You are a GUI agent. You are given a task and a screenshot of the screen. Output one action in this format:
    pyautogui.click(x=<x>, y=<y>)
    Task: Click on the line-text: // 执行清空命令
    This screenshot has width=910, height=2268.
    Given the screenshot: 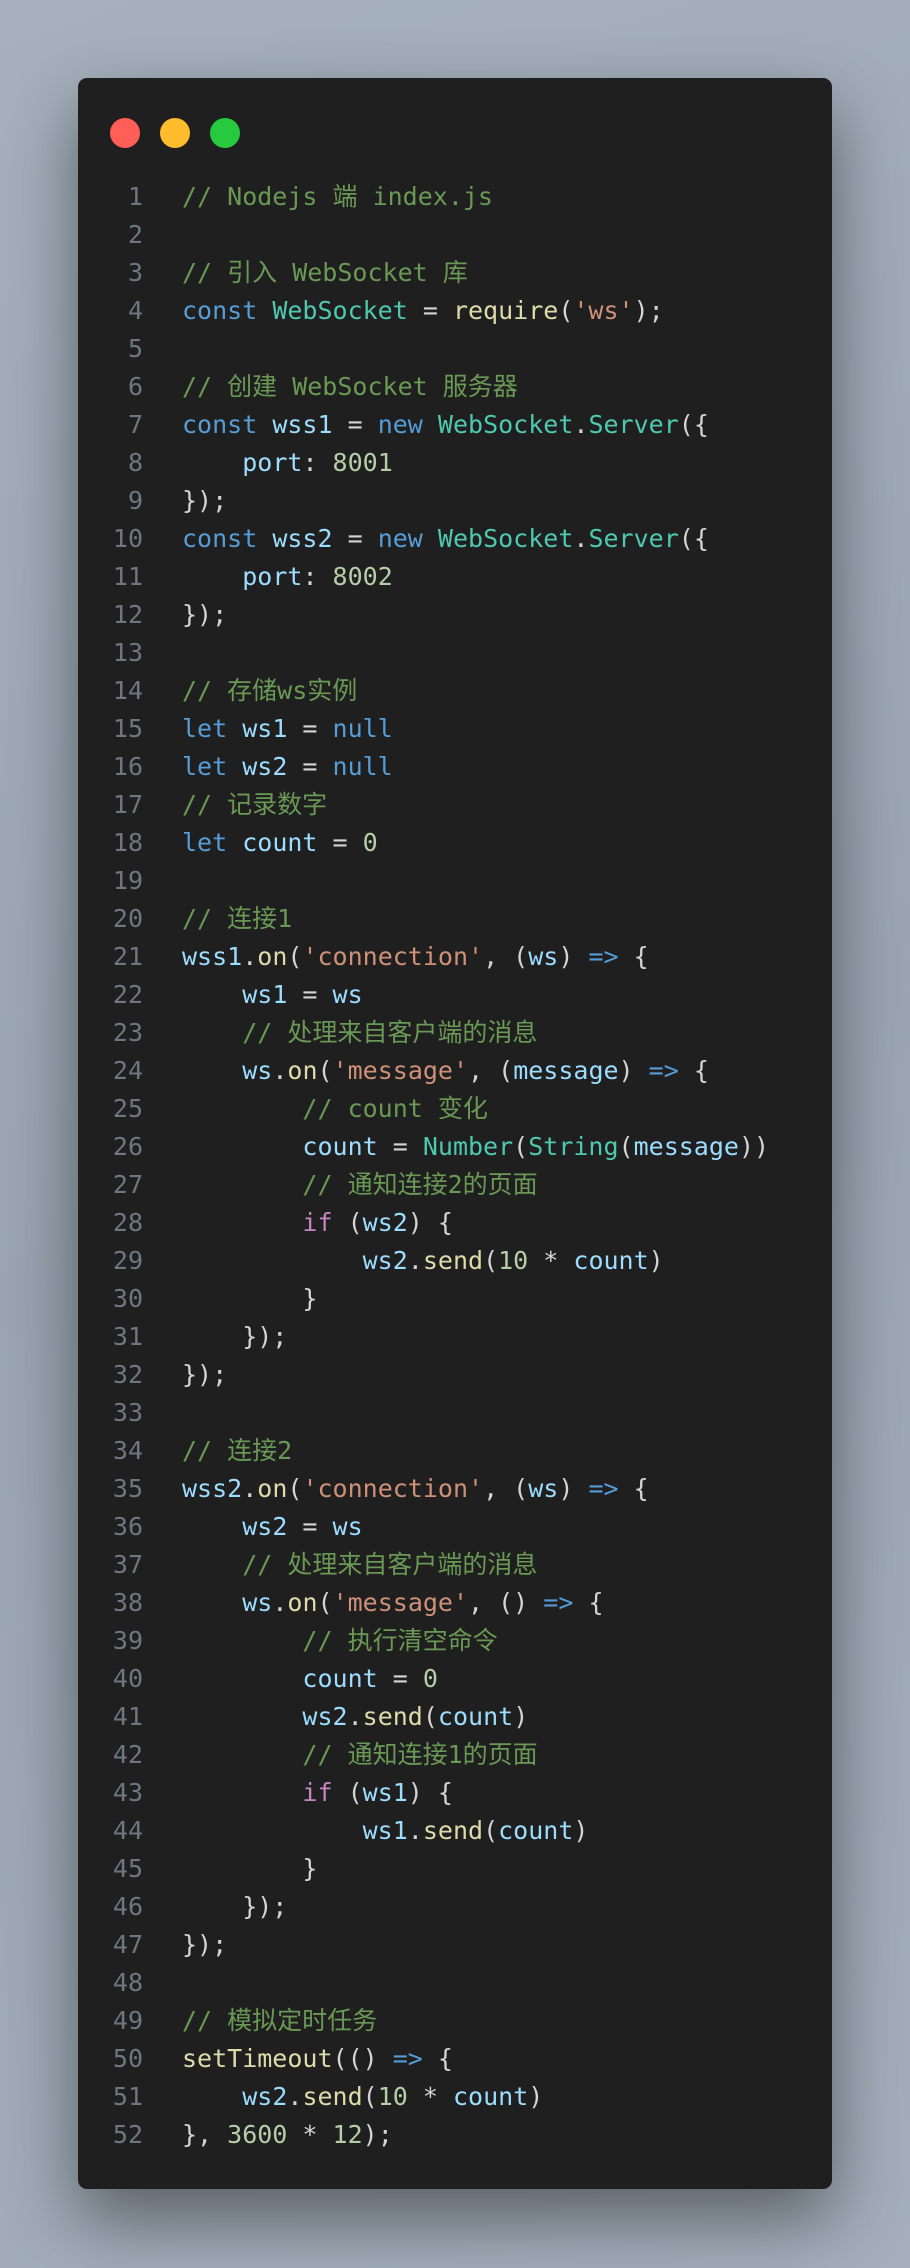 What is the action you would take?
    pyautogui.click(x=339, y=1641)
    